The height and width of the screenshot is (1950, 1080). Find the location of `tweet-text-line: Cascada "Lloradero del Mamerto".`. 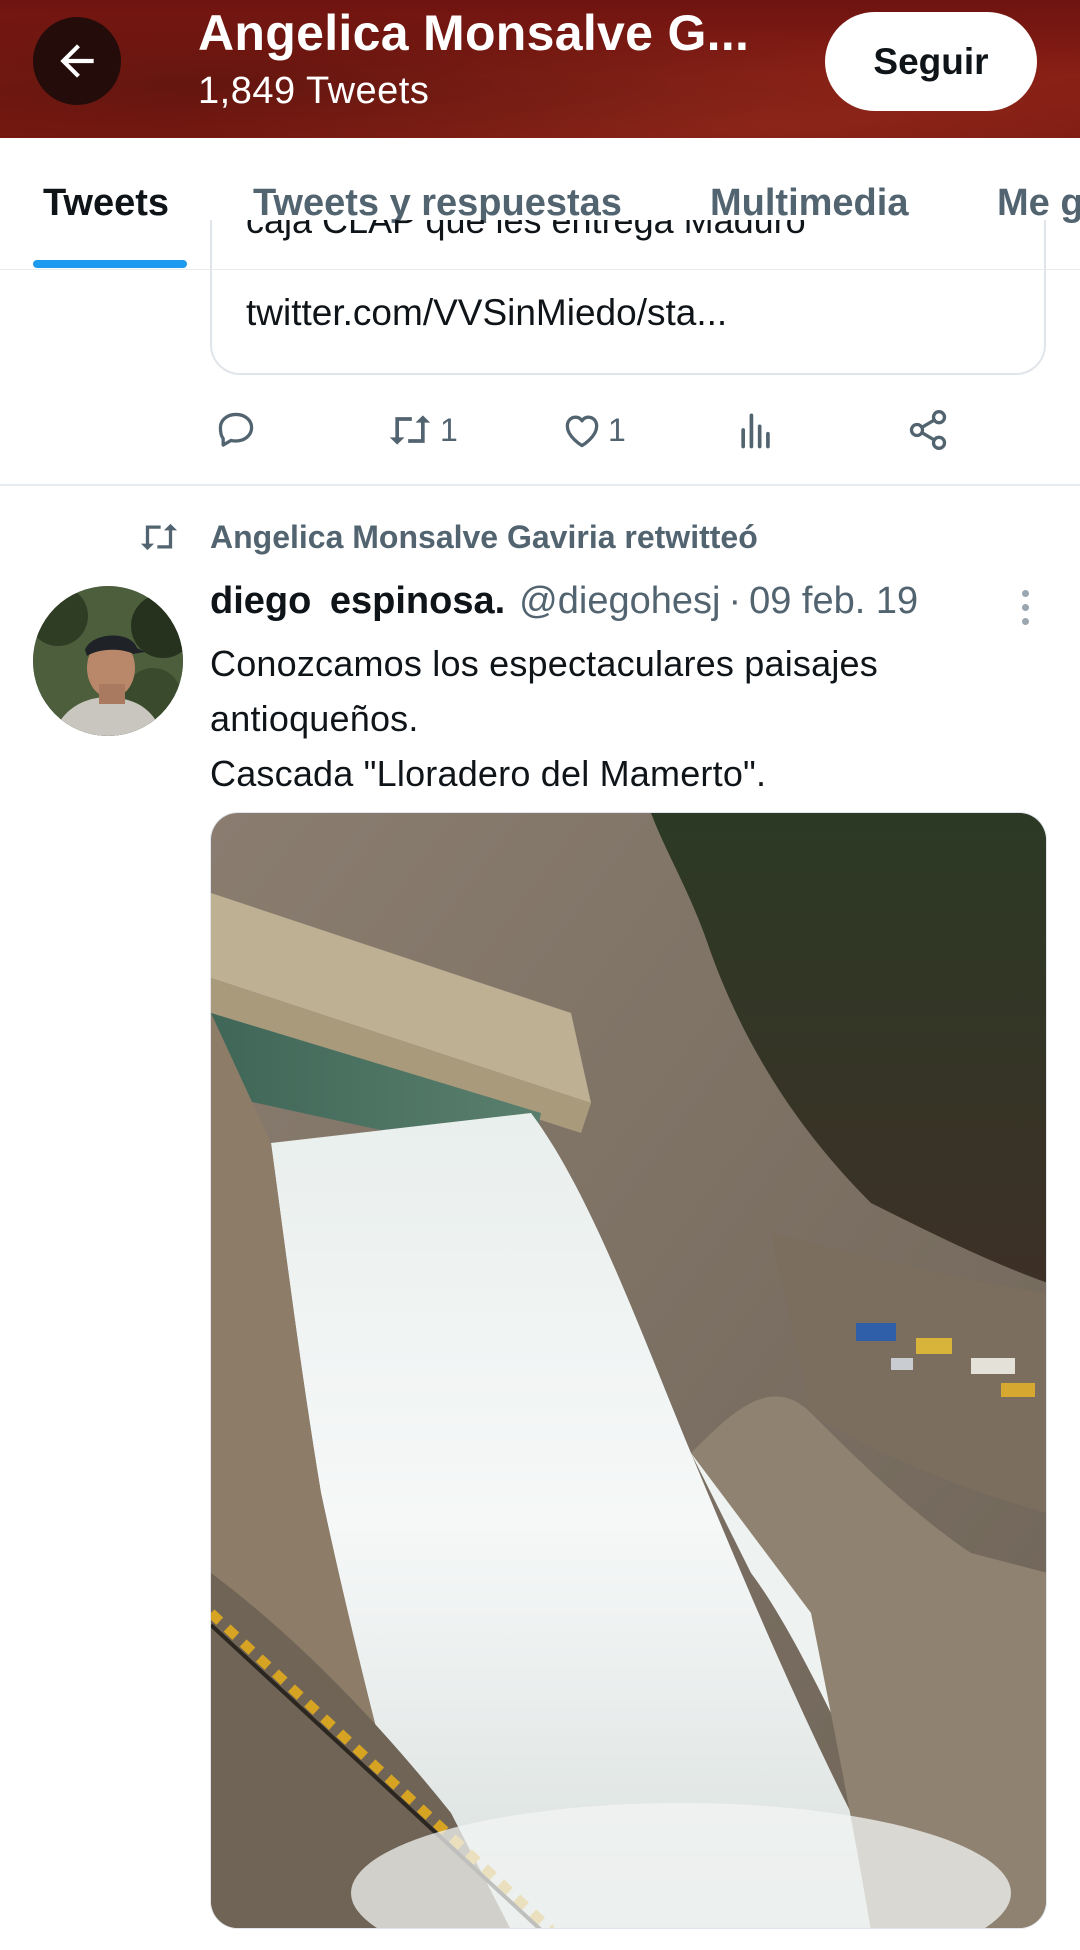

tweet-text-line: Cascada "Lloradero del Mamerto". is located at coordinates (488, 773).